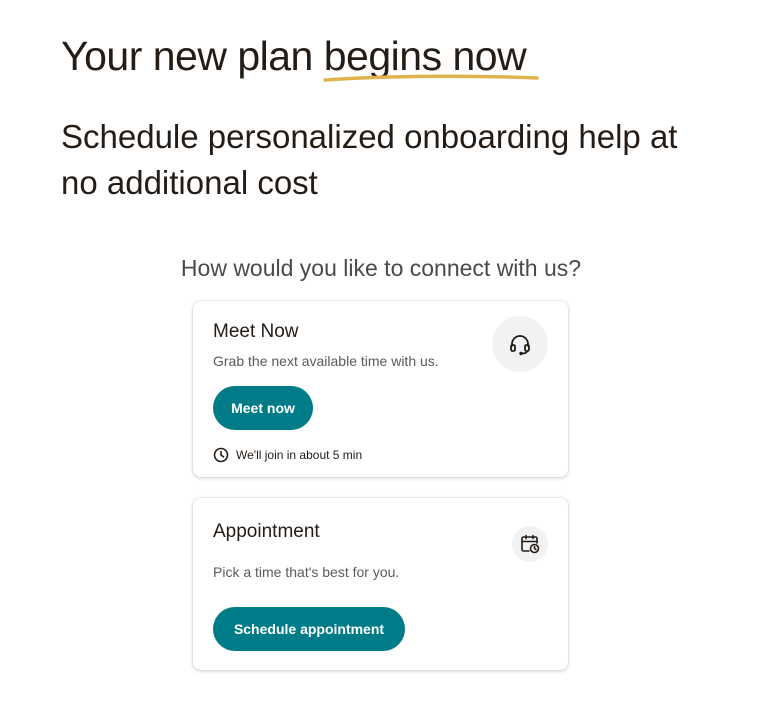  Describe the element at coordinates (256, 331) in the screenshot. I see `meet-now-title: Meet Now` at that location.